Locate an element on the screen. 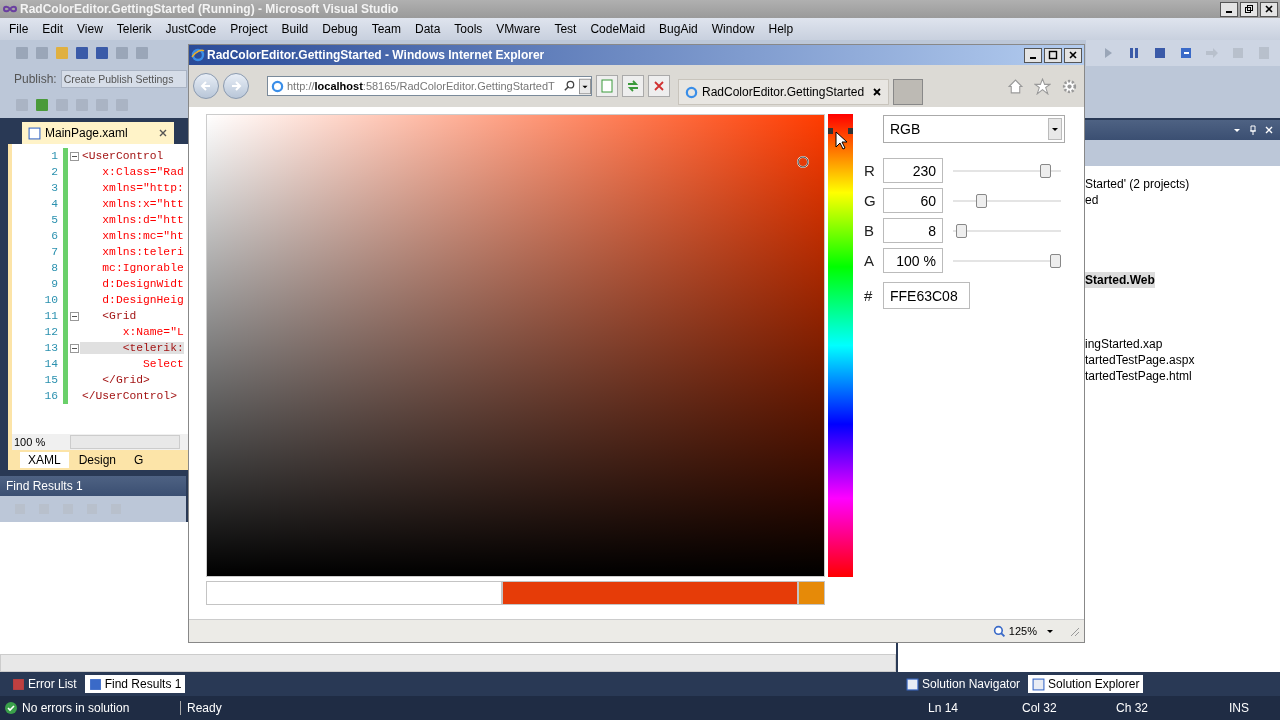  menu-item: Tools is located at coordinates (468, 29).